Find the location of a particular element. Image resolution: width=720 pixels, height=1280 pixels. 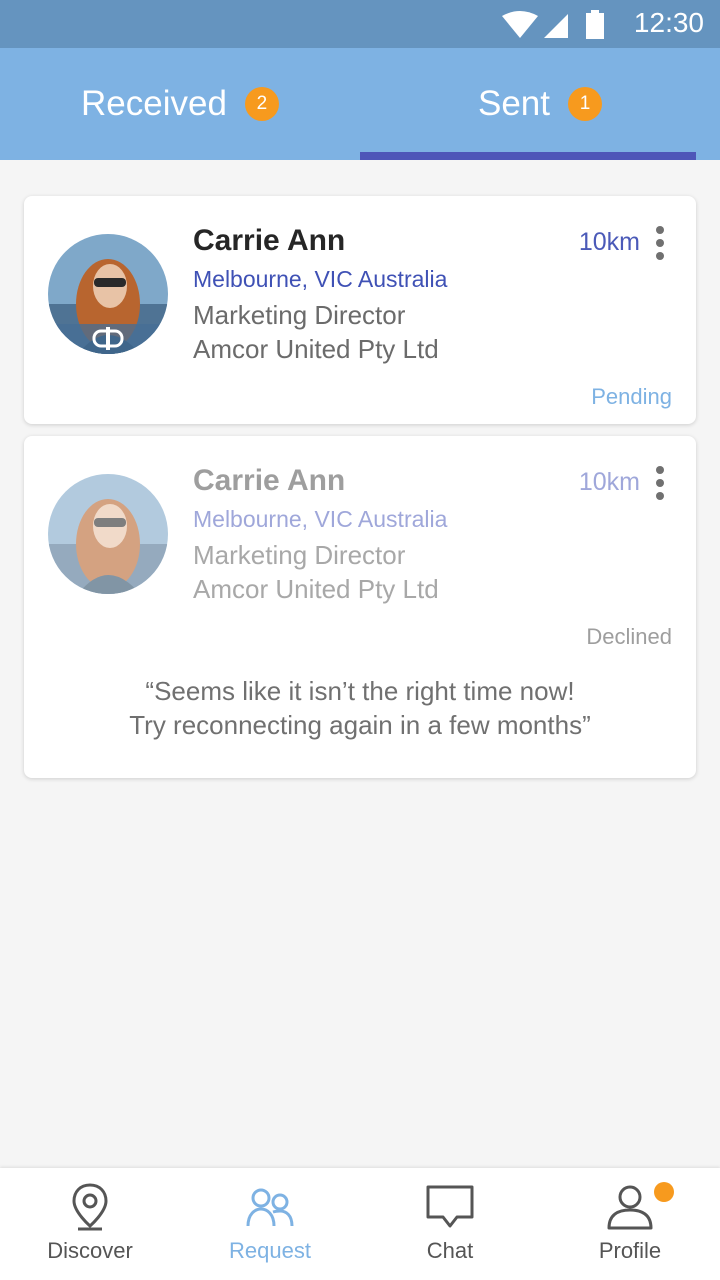

person-icon is located at coordinates (630, 1207).